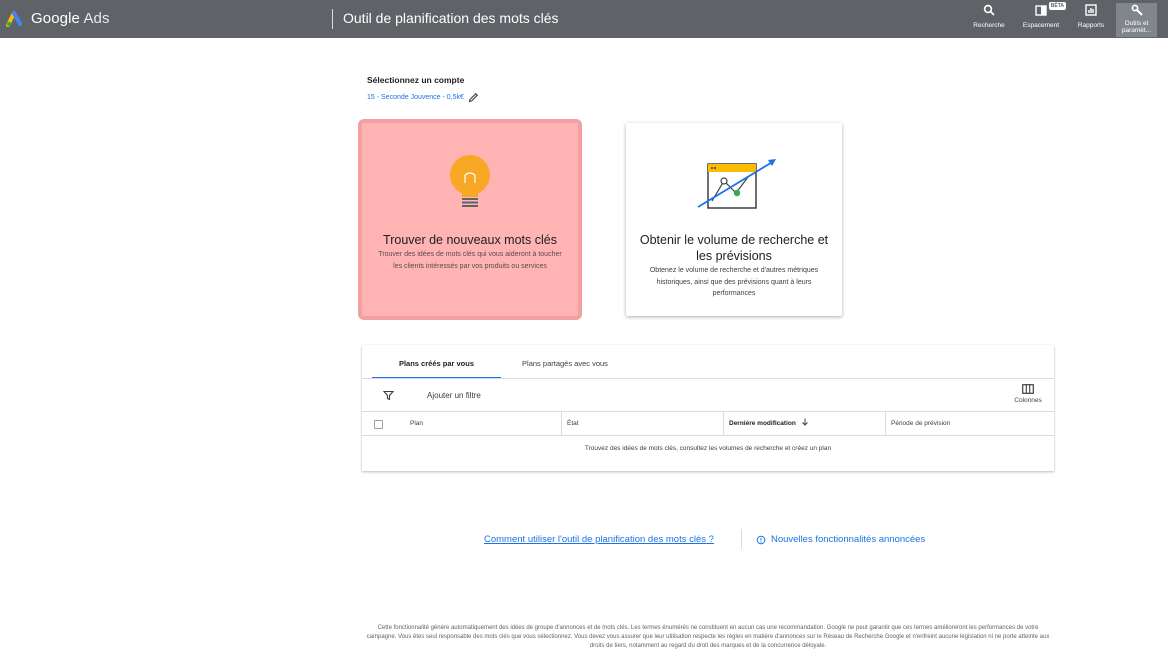  What do you see at coordinates (989, 25) in the screenshot?
I see `search-label: Recherche` at bounding box center [989, 25].